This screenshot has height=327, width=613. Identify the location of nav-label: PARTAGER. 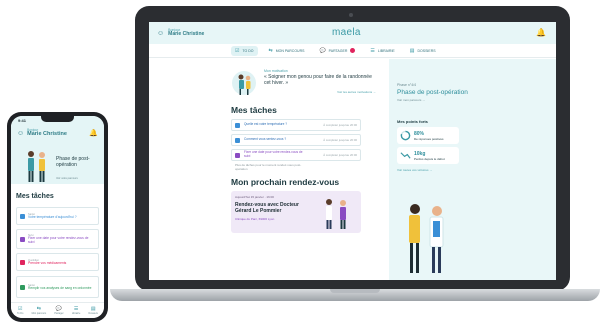
(338, 50).